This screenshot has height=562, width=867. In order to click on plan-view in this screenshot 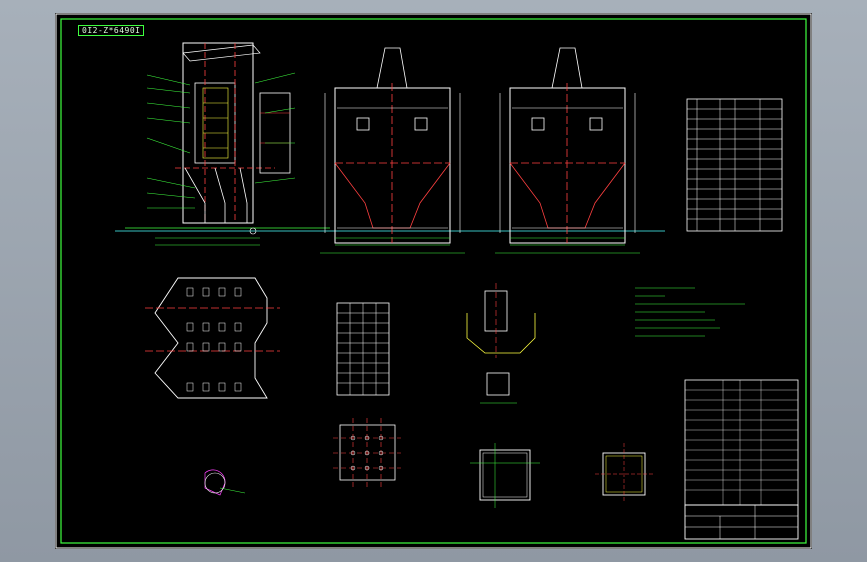, I will do `click(212, 338)`.